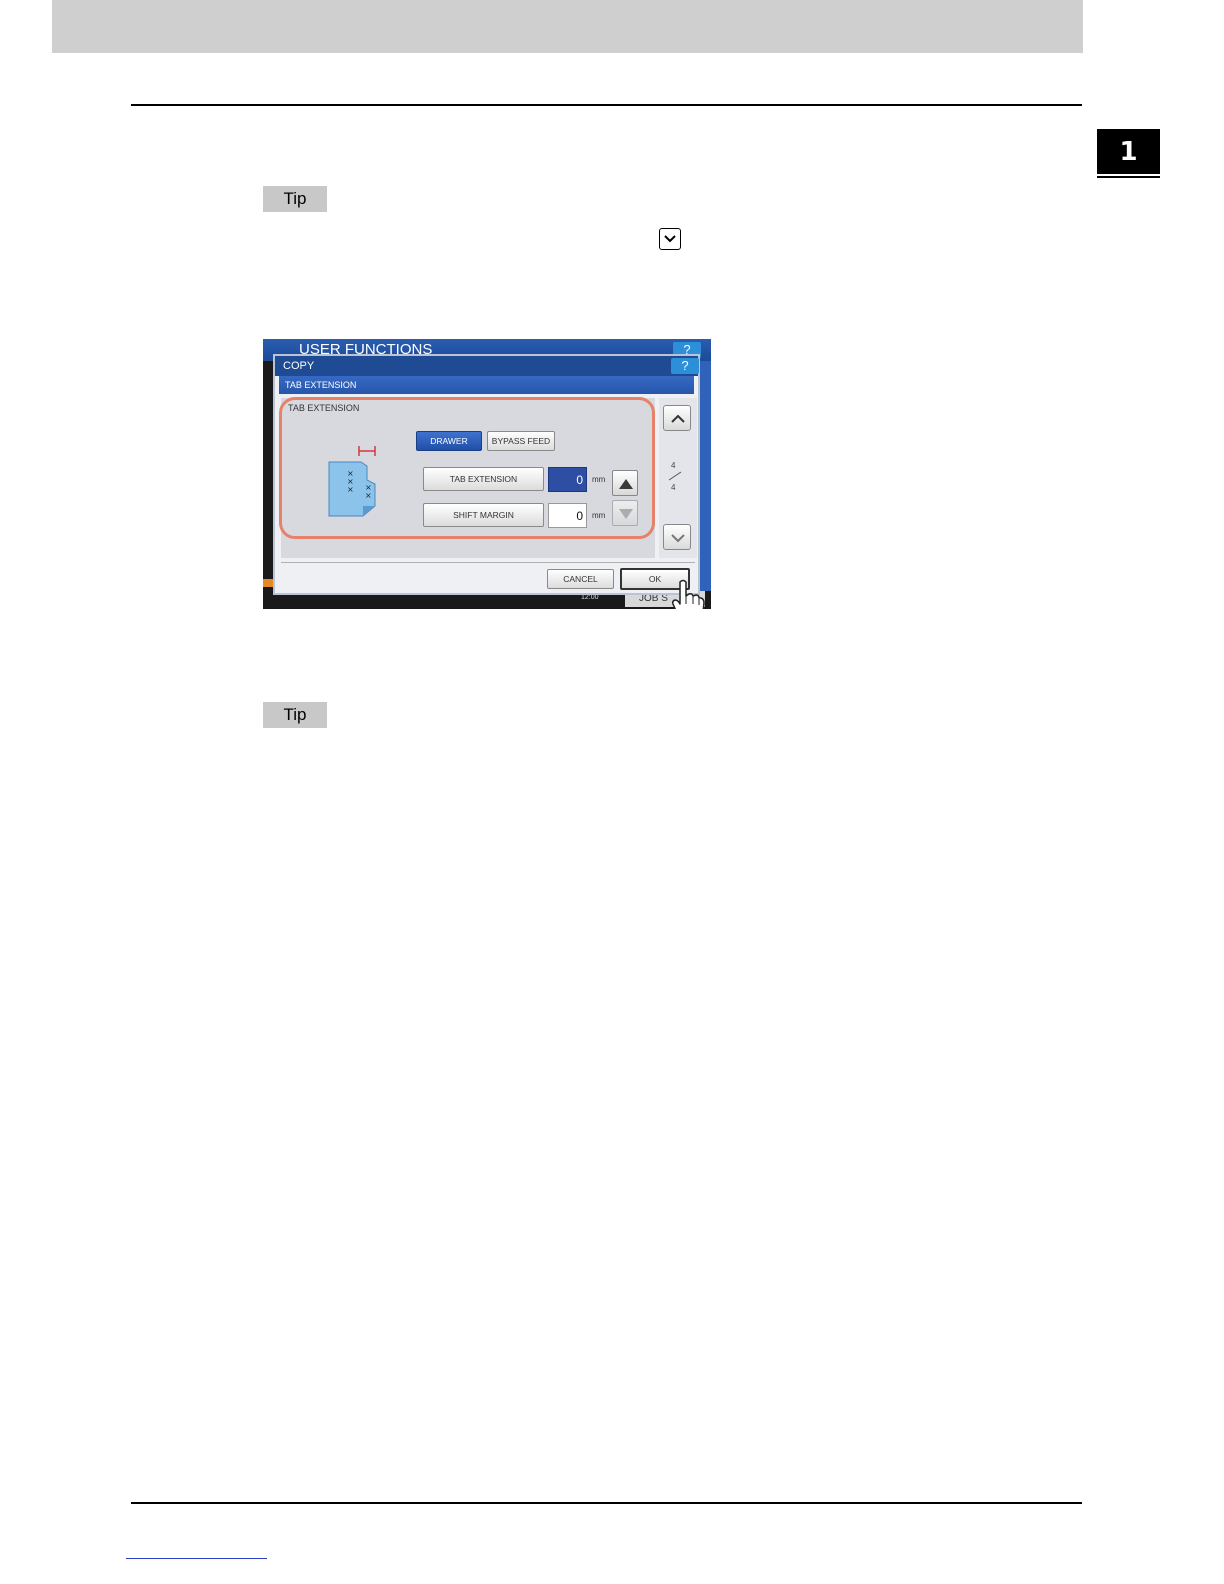 This screenshot has width=1224, height=1584. I want to click on cancel-button: CANCEL, so click(580, 579).